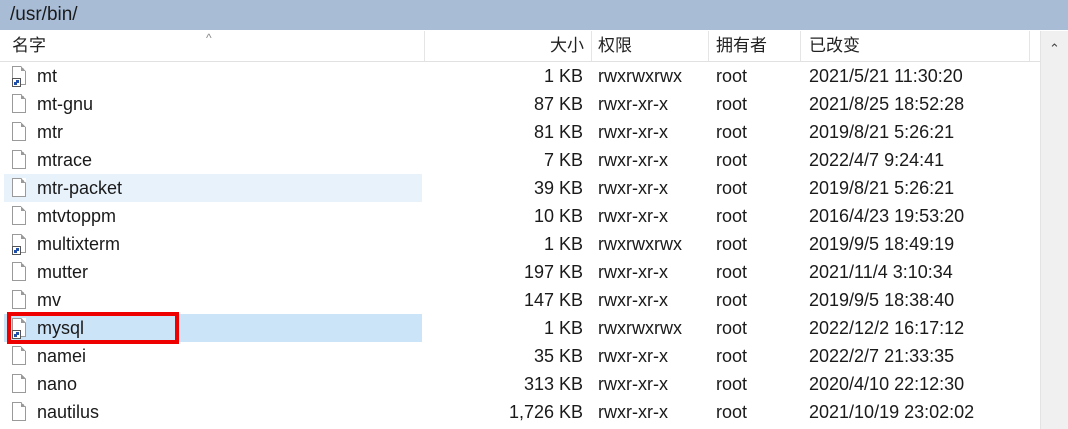 The height and width of the screenshot is (429, 1068). Describe the element at coordinates (79, 188) in the screenshot. I see `file-name: mtr-packet` at that location.